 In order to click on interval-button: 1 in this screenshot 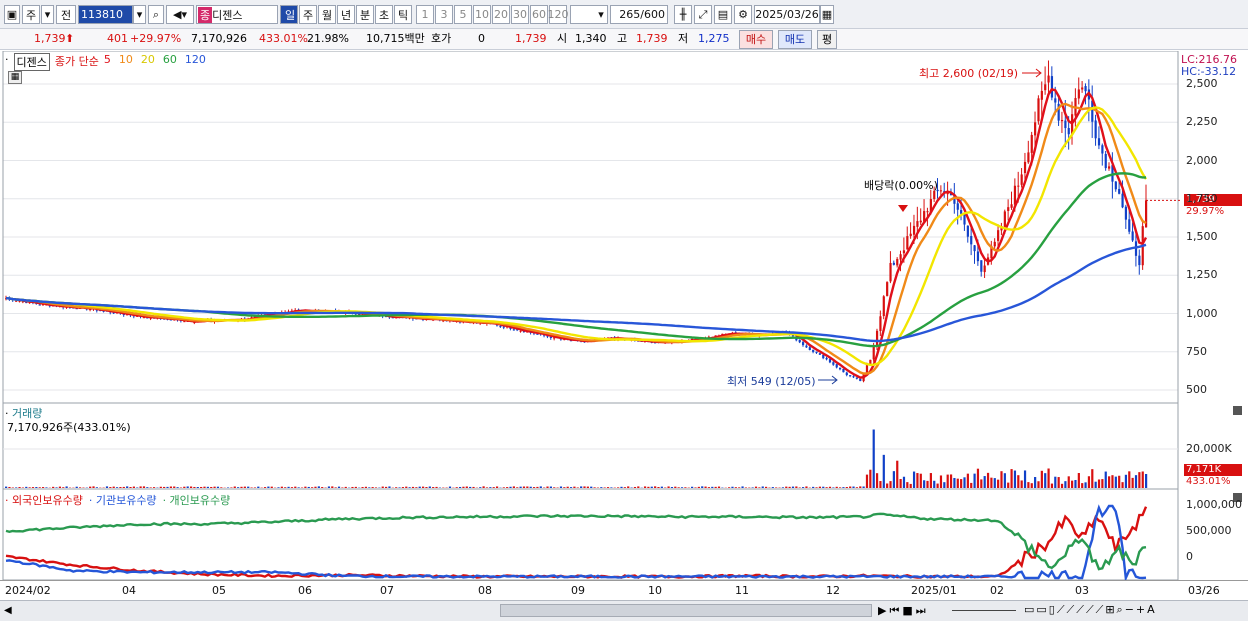, I will do `click(425, 14)`.